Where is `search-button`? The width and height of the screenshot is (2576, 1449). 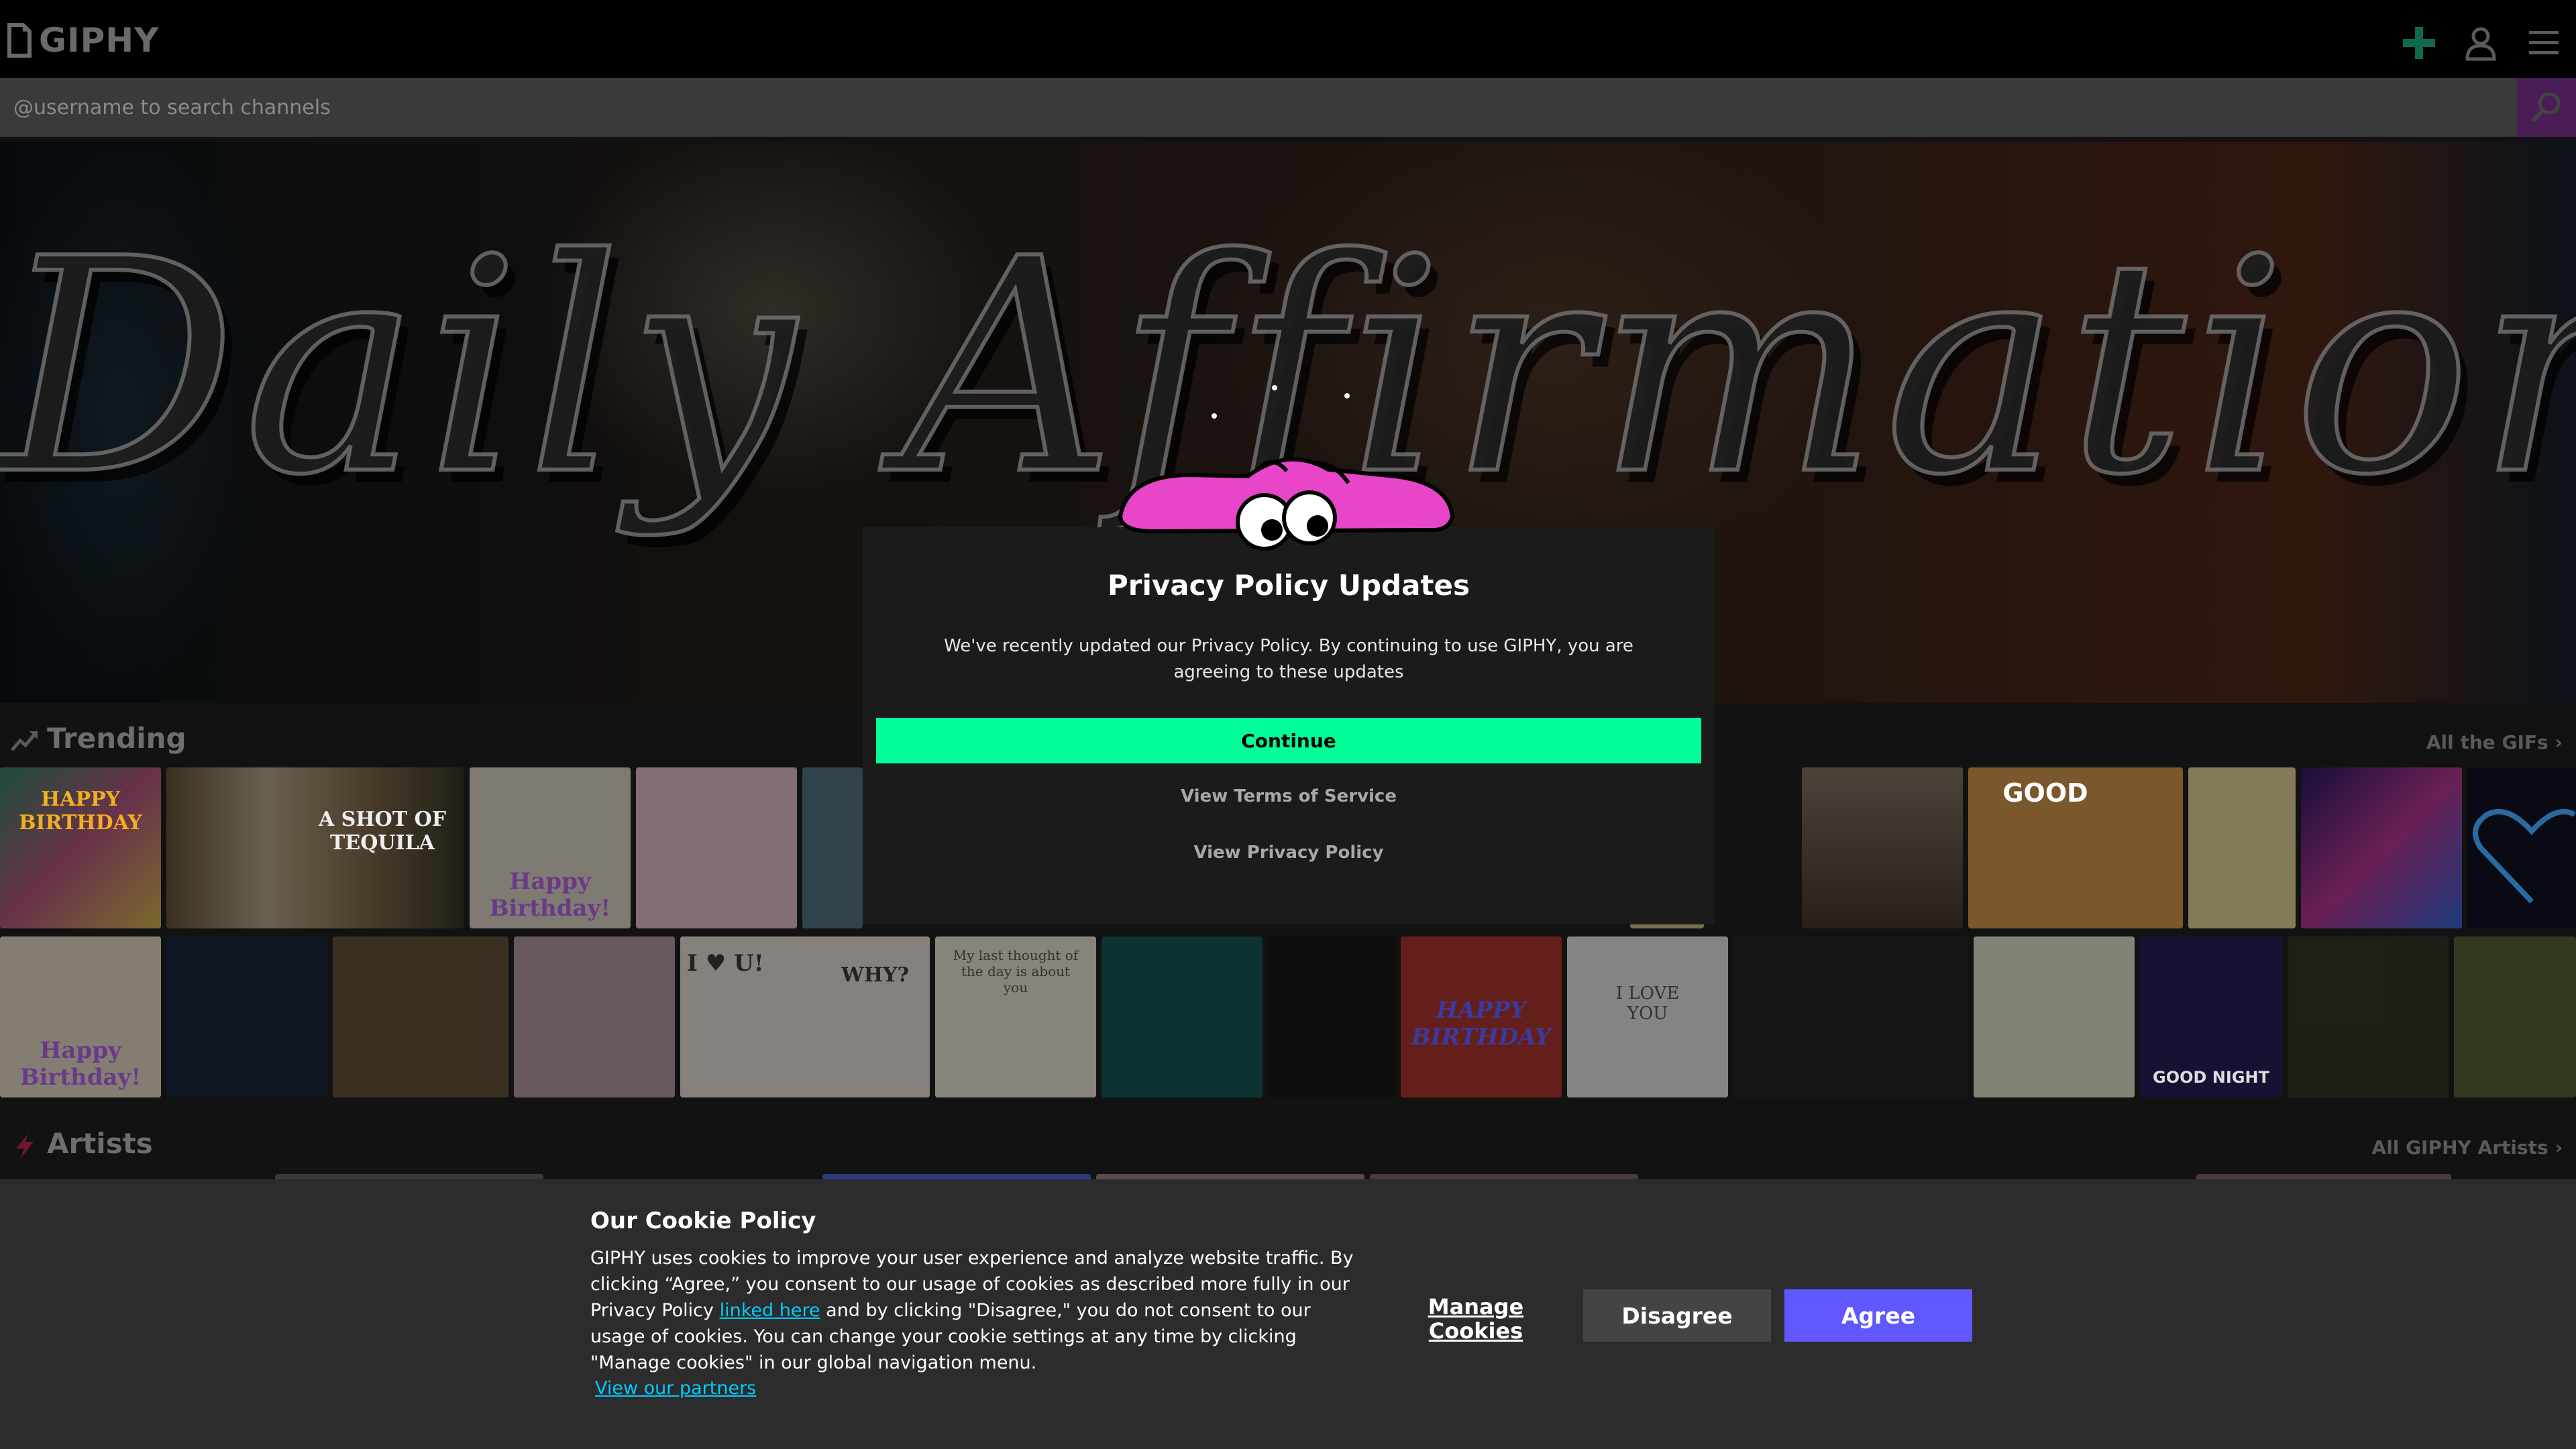 search-button is located at coordinates (2546, 107).